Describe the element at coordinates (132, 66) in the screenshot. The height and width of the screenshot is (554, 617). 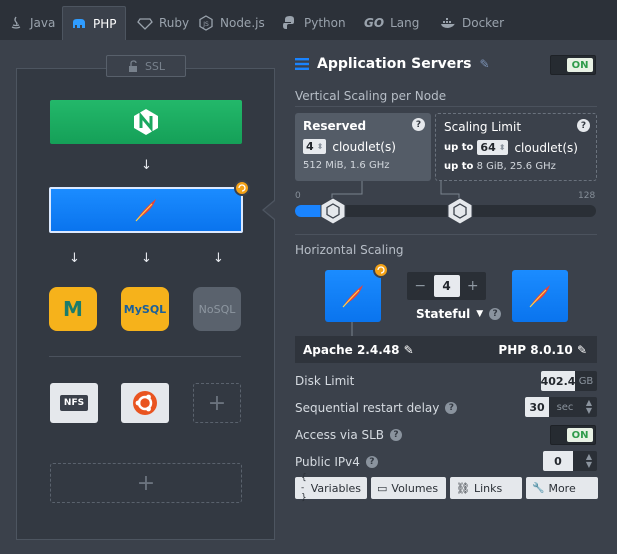
I see `unlock-icon` at that location.